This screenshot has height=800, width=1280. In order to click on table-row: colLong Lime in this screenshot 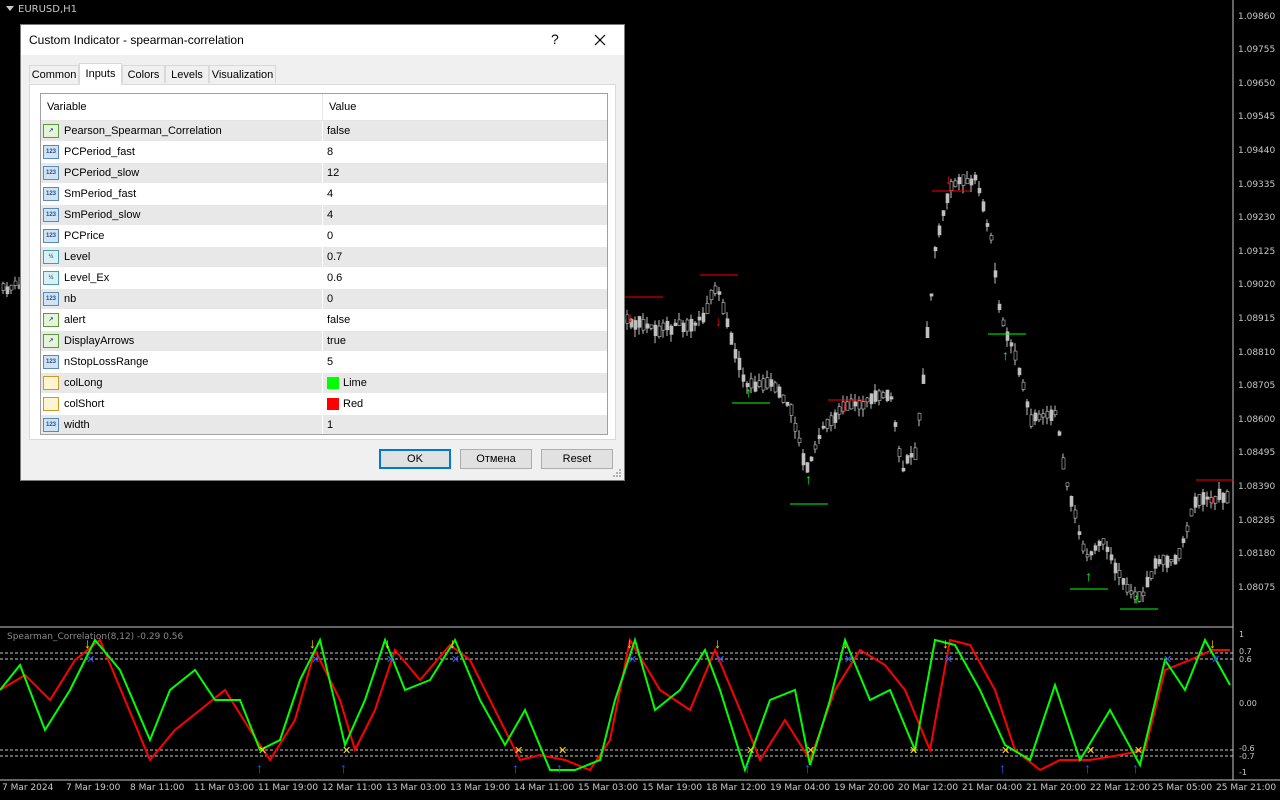, I will do `click(324, 383)`.